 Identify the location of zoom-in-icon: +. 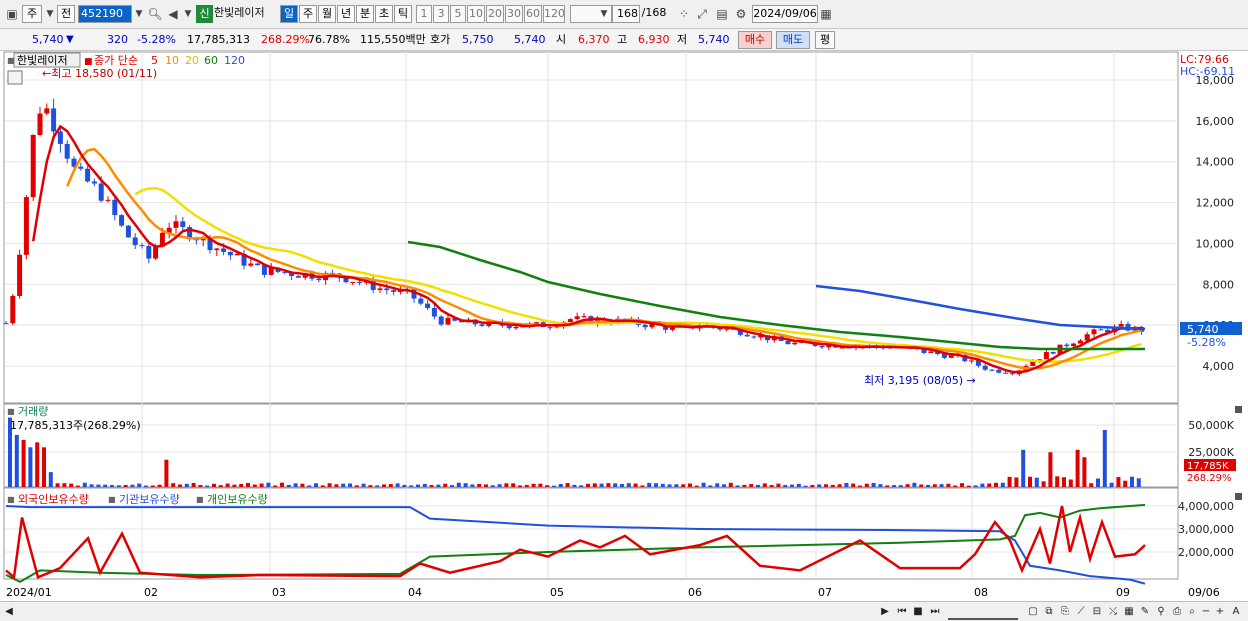
(1220, 611).